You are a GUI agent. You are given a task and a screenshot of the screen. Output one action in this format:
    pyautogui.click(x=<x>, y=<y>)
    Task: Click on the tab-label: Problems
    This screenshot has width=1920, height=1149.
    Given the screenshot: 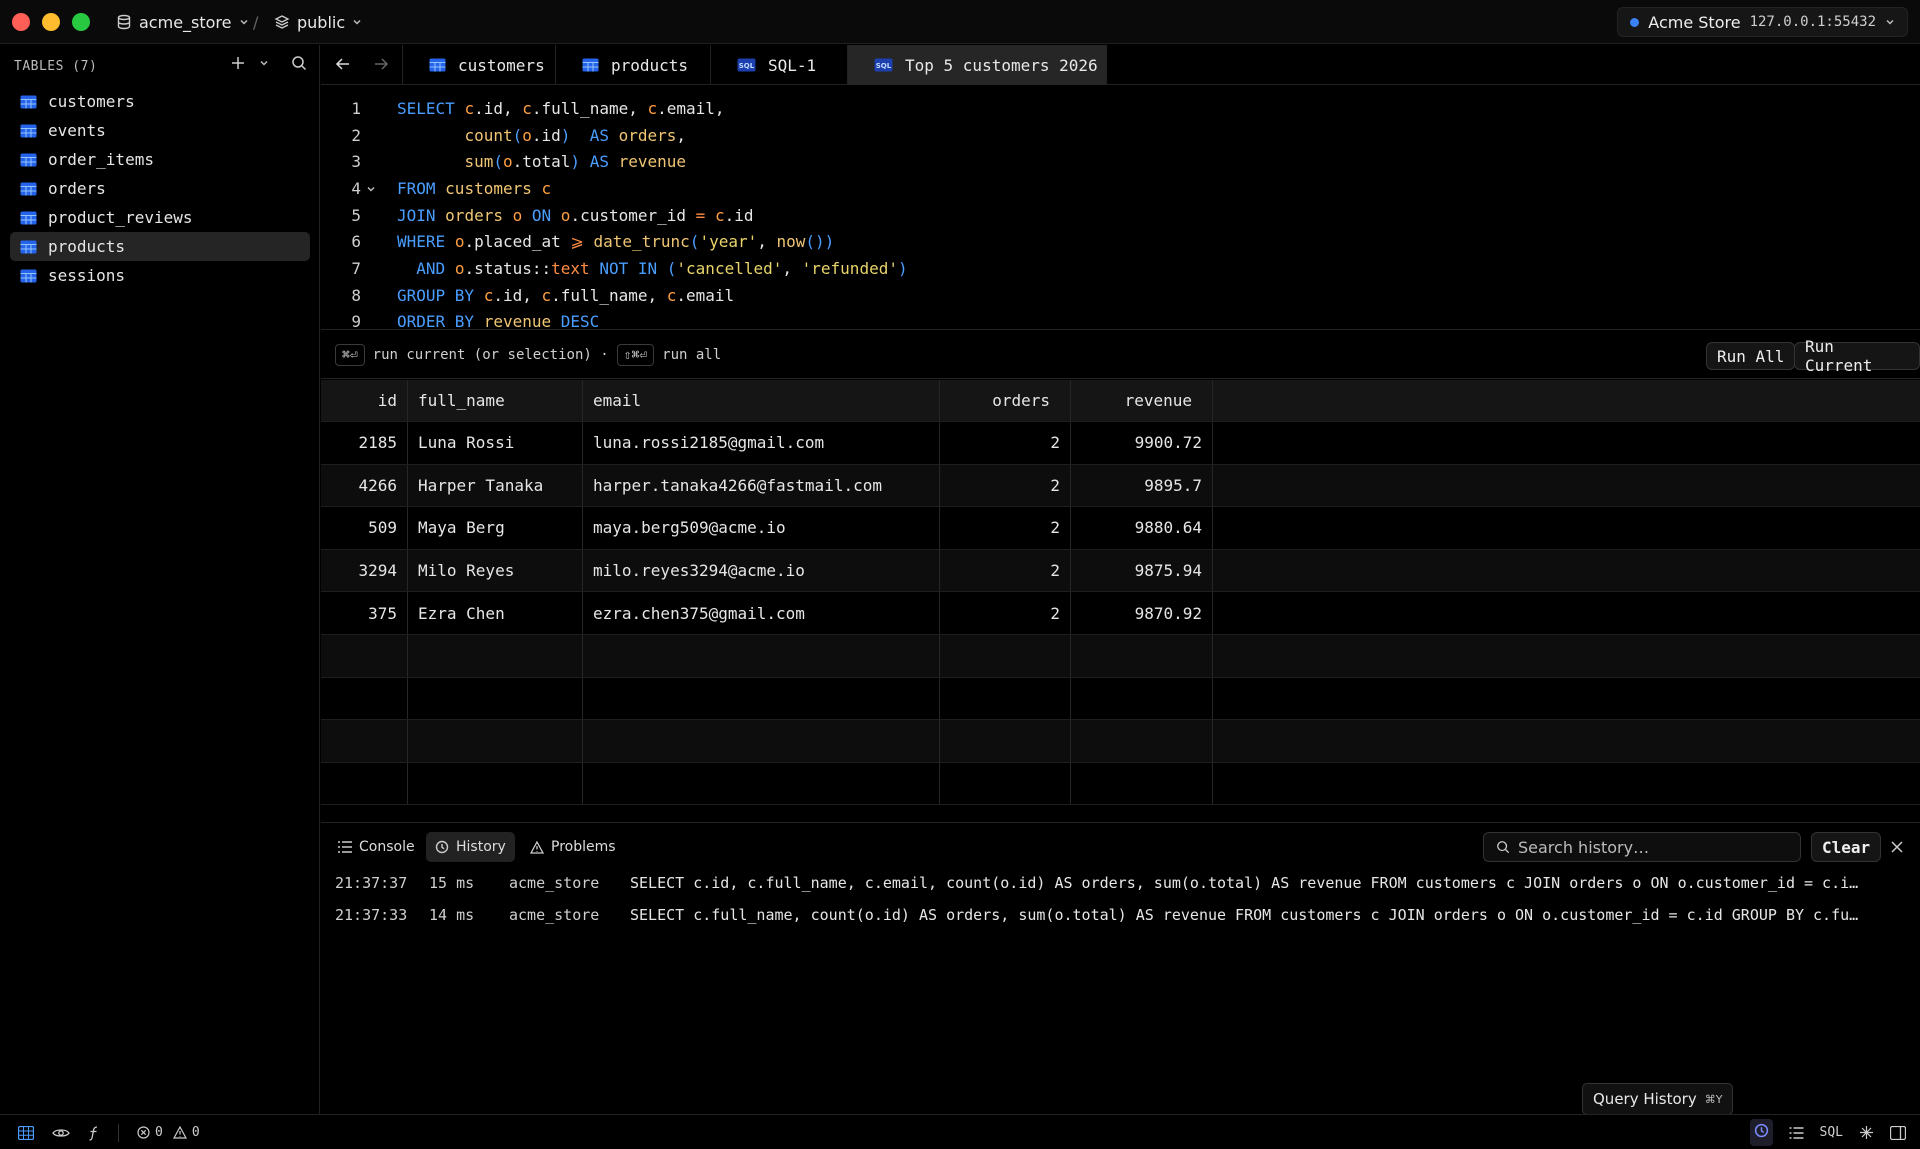 What is the action you would take?
    pyautogui.click(x=583, y=847)
    